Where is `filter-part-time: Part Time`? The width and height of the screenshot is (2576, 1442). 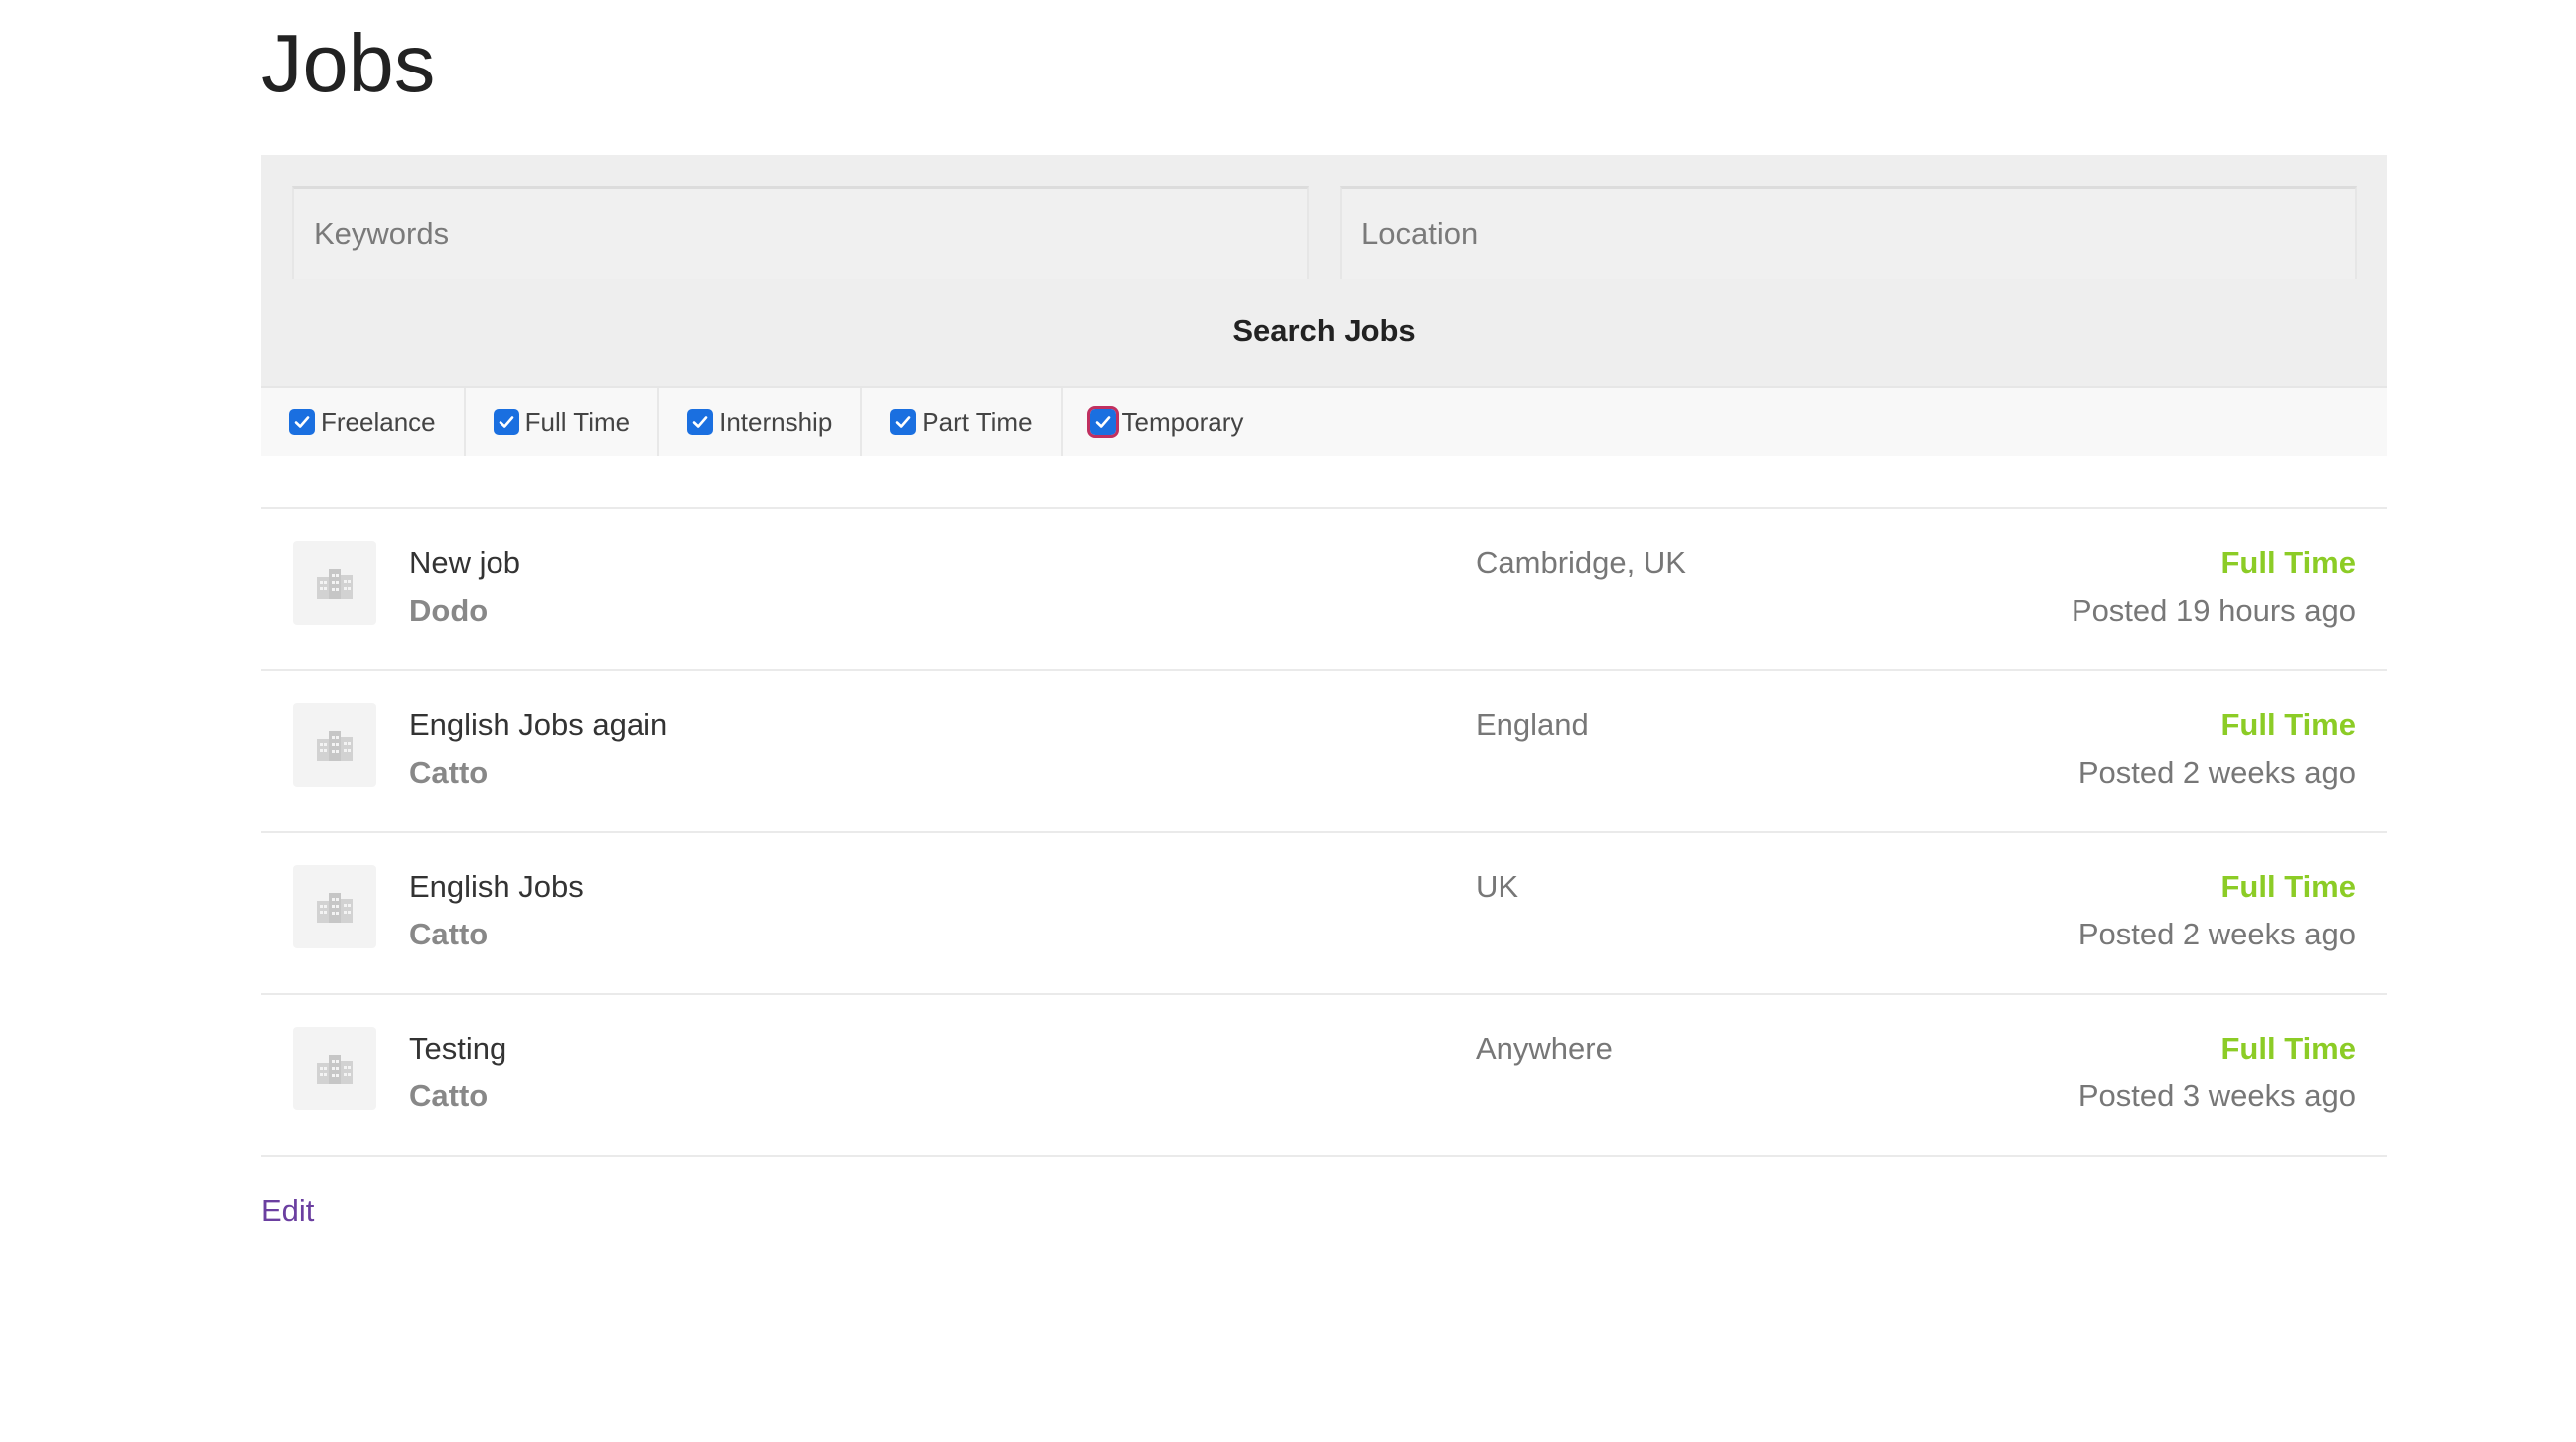 filter-part-time: Part Time is located at coordinates (963, 422).